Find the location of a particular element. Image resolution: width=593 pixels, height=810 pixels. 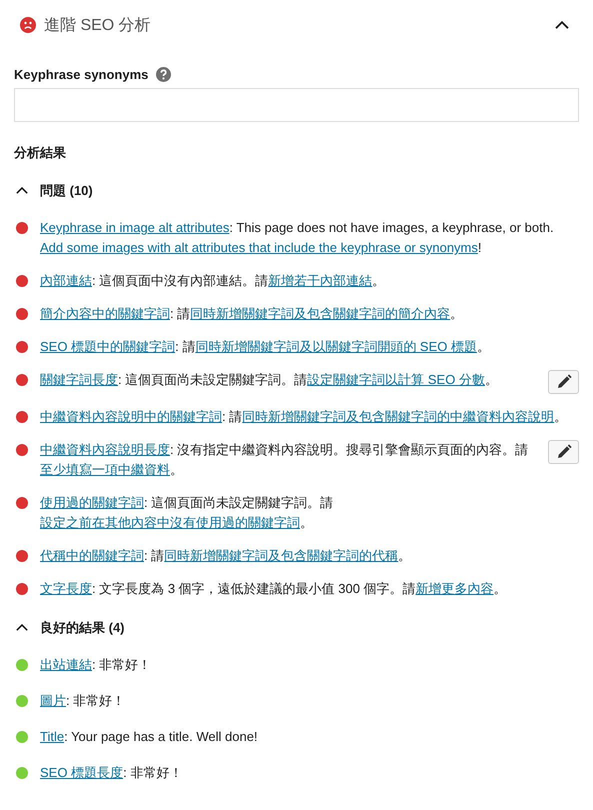

result-link: 圖片 is located at coordinates (53, 700).